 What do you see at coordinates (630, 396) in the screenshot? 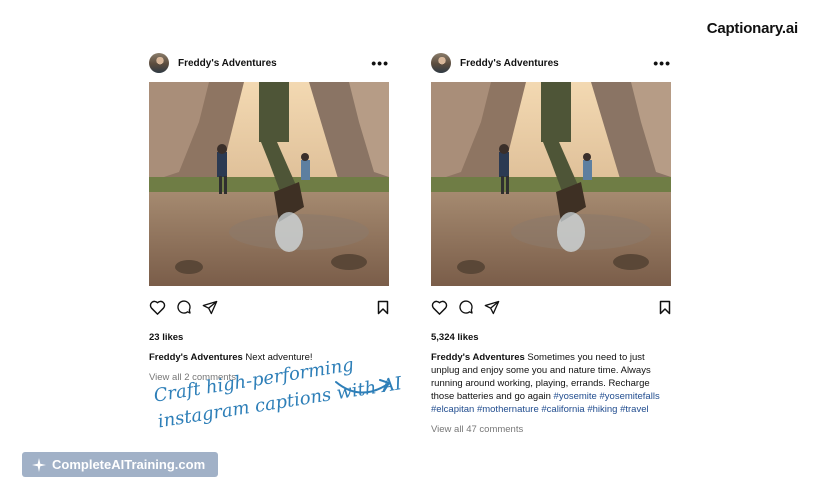
I see `hashtag-link: #yosemitefalls` at bounding box center [630, 396].